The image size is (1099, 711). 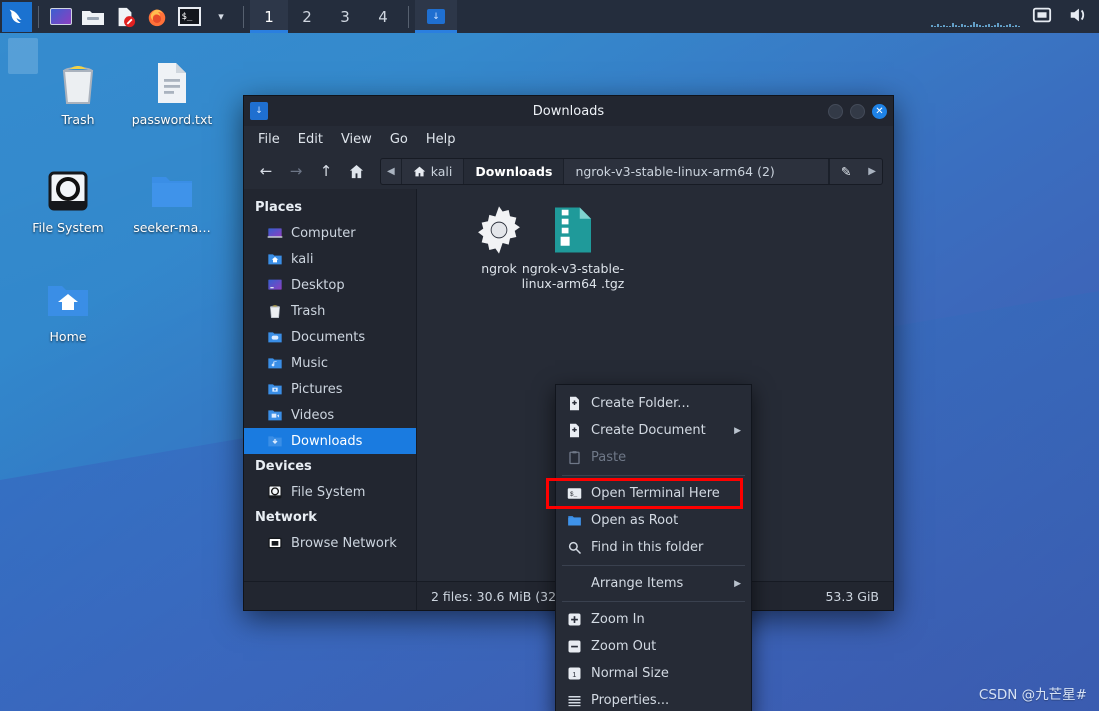 I want to click on launcher-file-manager, so click(x=93, y=17).